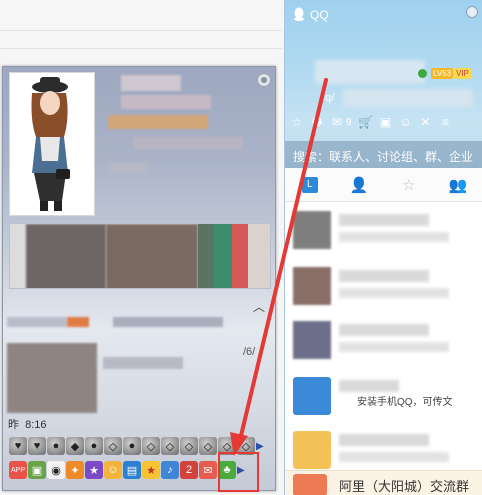  What do you see at coordinates (283, 260) in the screenshot?
I see `annotation-arrow-line` at bounding box center [283, 260].